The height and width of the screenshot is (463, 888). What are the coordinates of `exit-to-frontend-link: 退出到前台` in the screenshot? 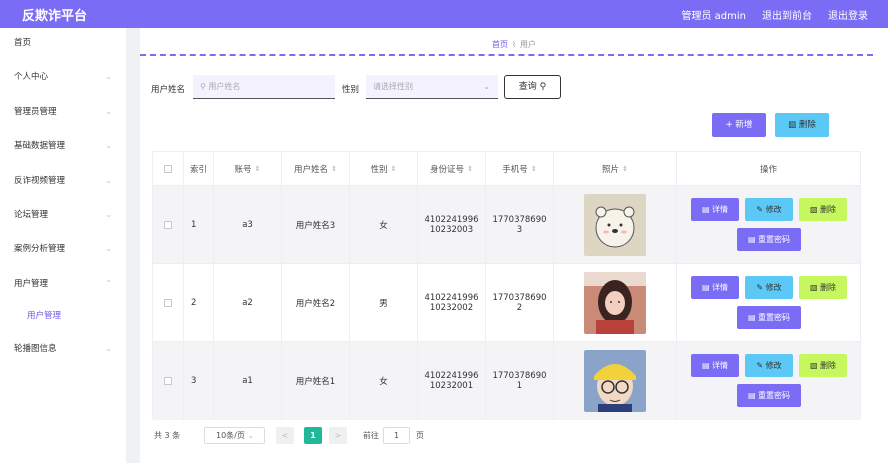 It's located at (787, 14).